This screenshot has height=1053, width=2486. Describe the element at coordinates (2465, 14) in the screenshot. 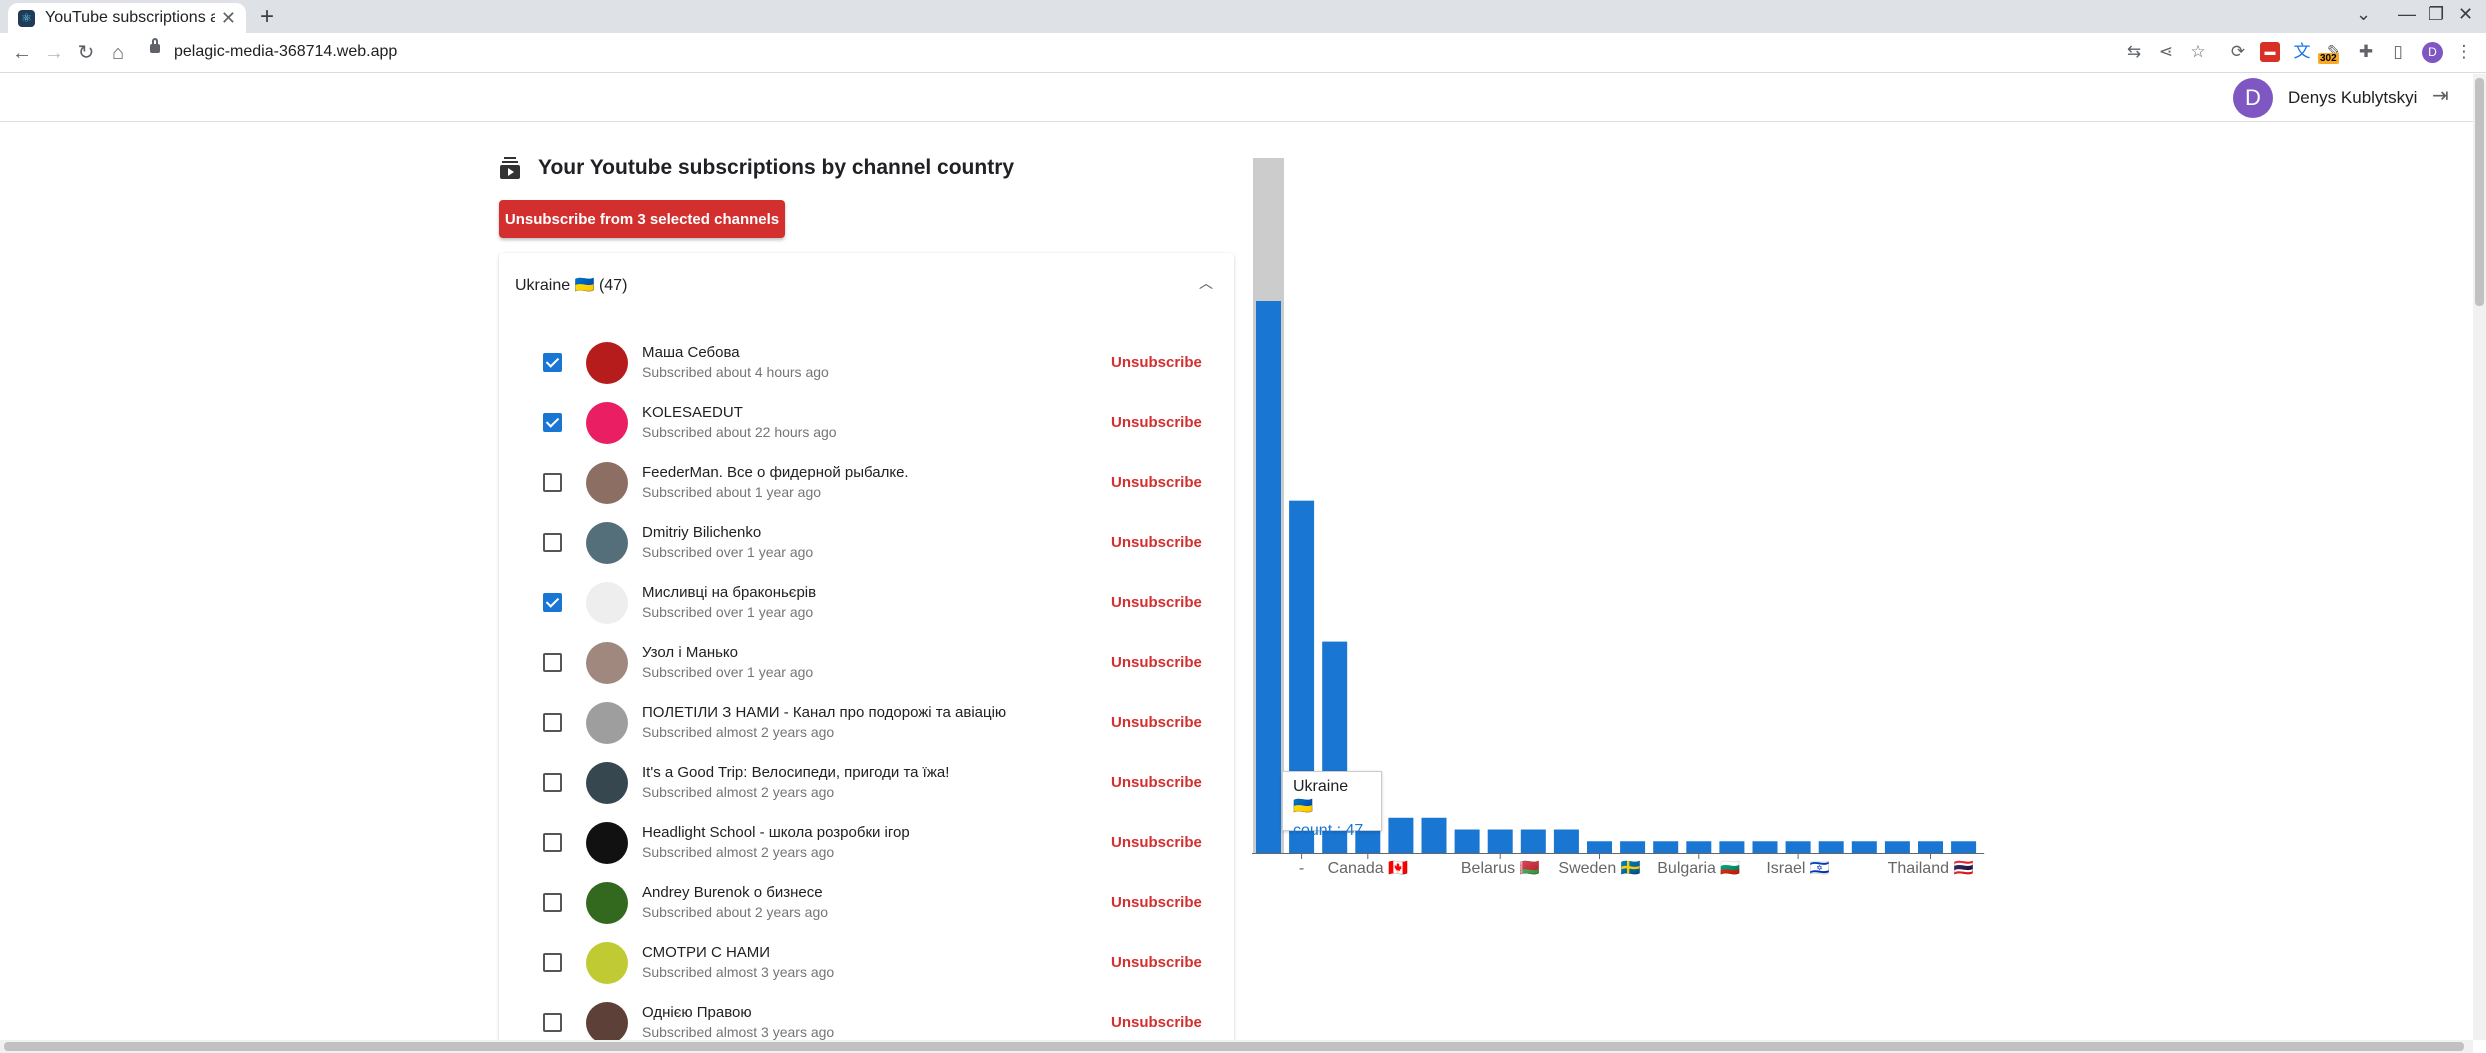

I see `window-close-button: ✕` at that location.